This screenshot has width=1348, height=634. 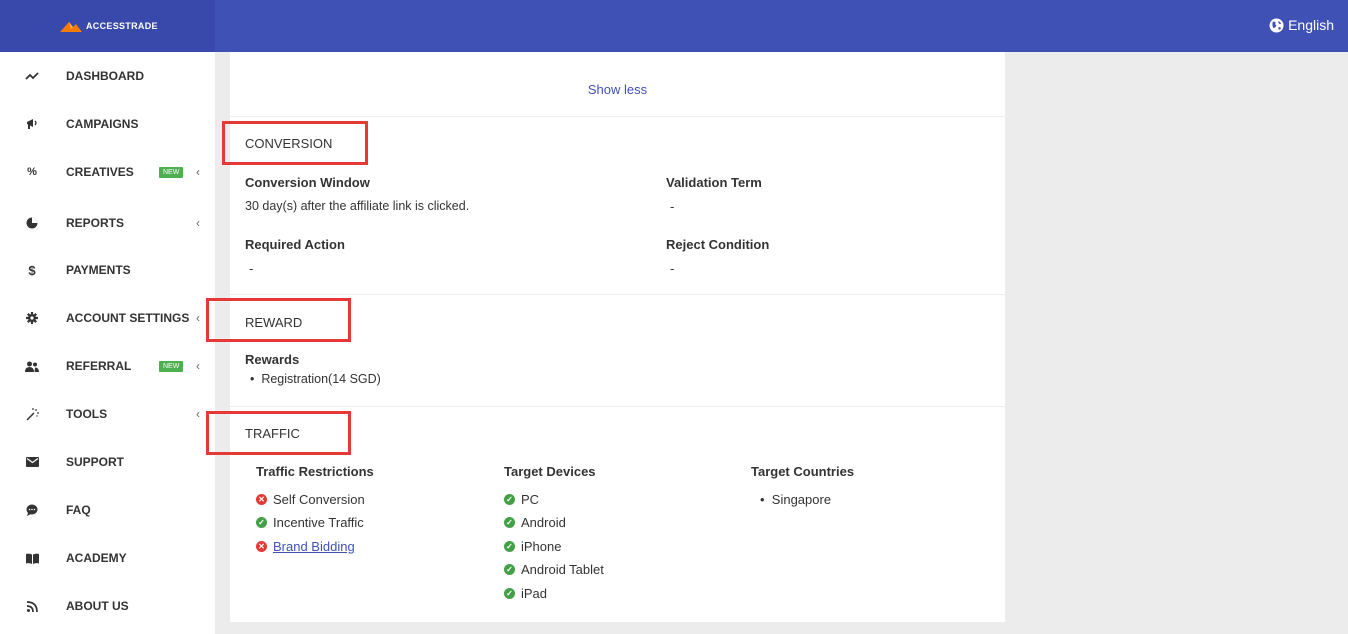 I want to click on validation-term-label: Validation Term, so click(x=714, y=182).